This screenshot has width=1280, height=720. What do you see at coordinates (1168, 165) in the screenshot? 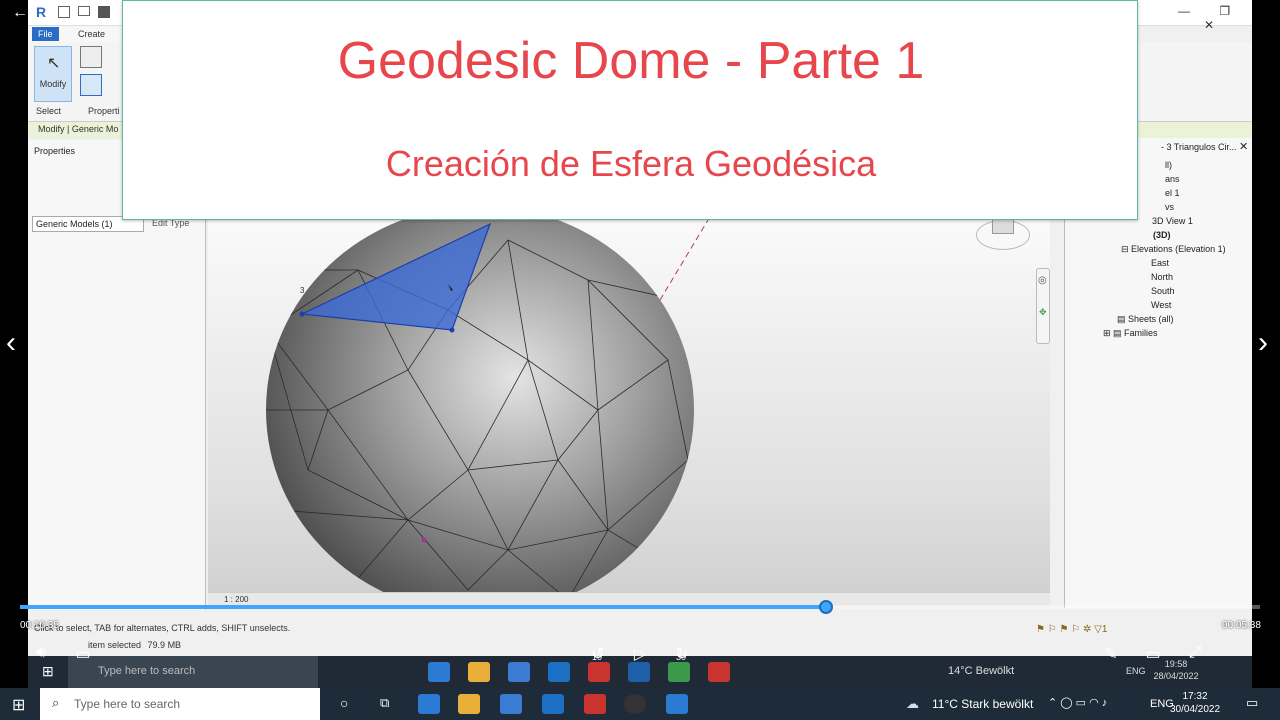
I see `tree-item: ll)` at bounding box center [1168, 165].